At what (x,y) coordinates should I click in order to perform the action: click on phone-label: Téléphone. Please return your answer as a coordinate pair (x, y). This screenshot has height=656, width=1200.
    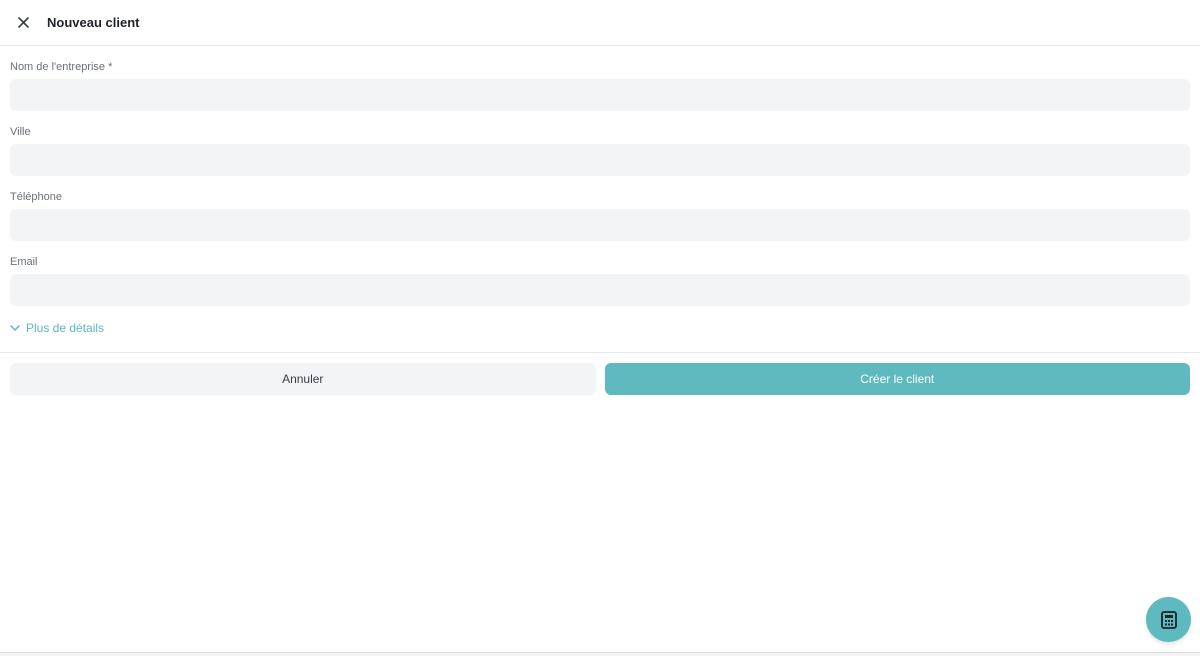
    Looking at the image, I should click on (36, 197).